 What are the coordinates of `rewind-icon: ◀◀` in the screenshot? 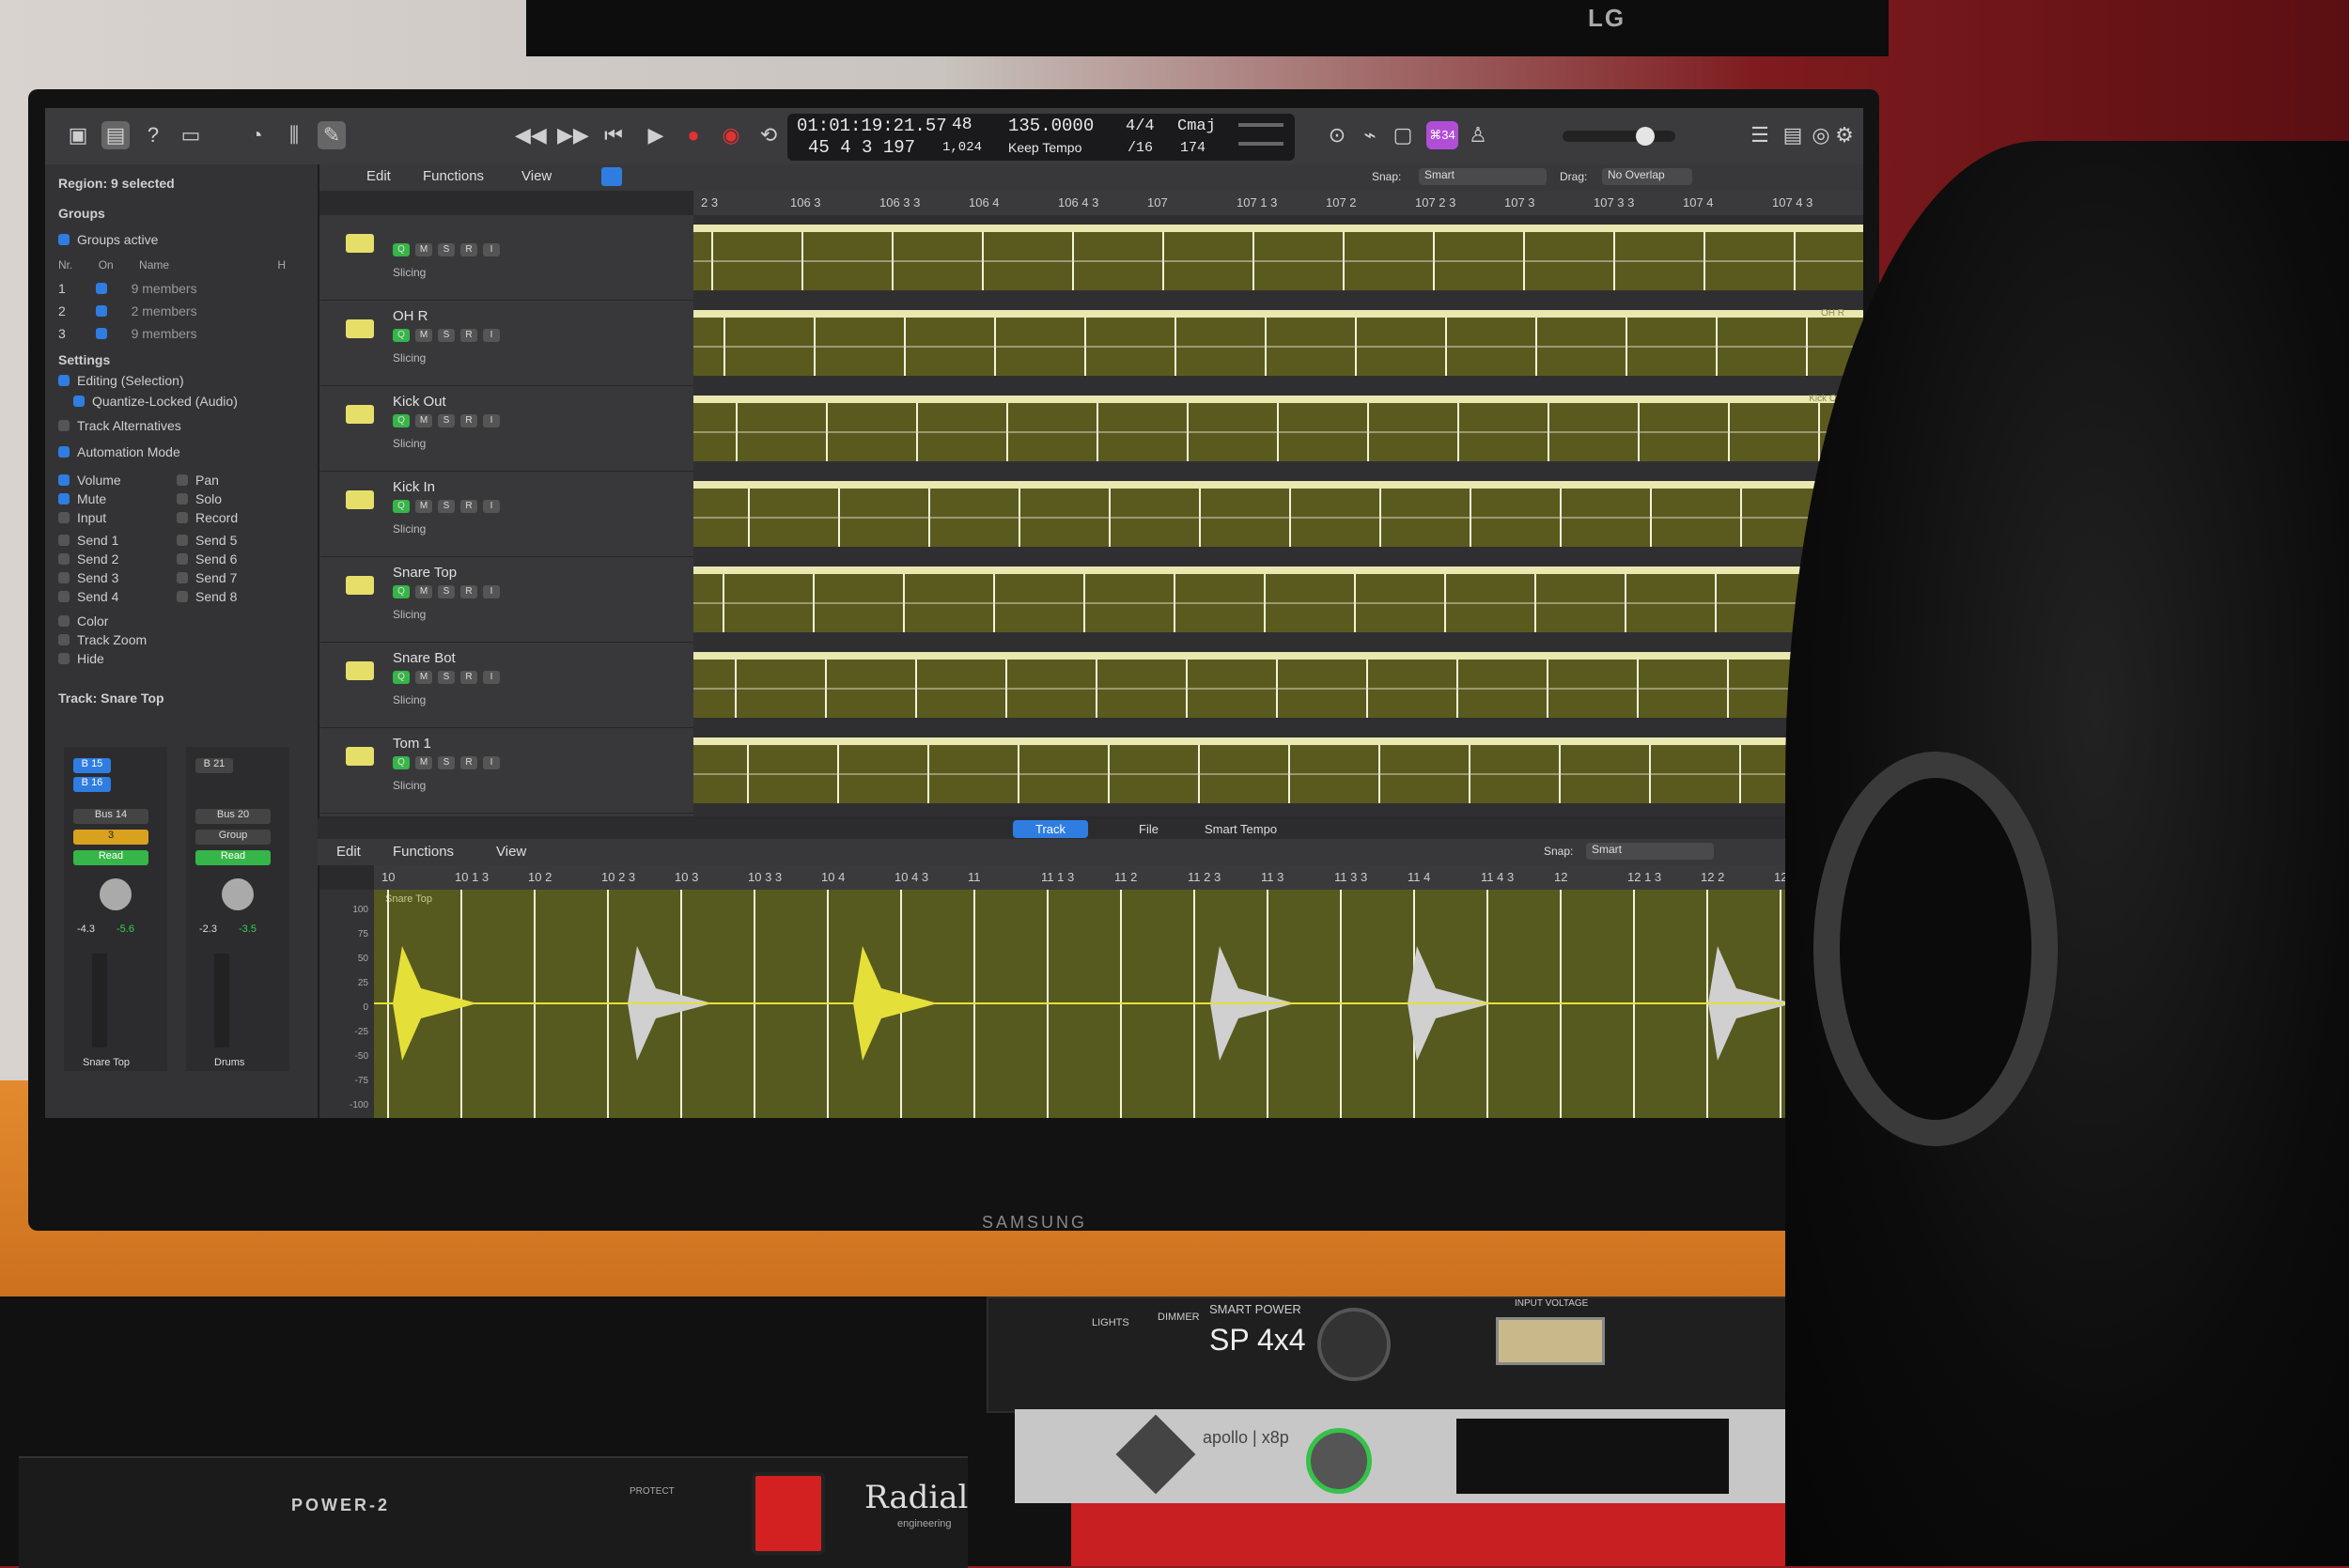 It's located at (531, 135).